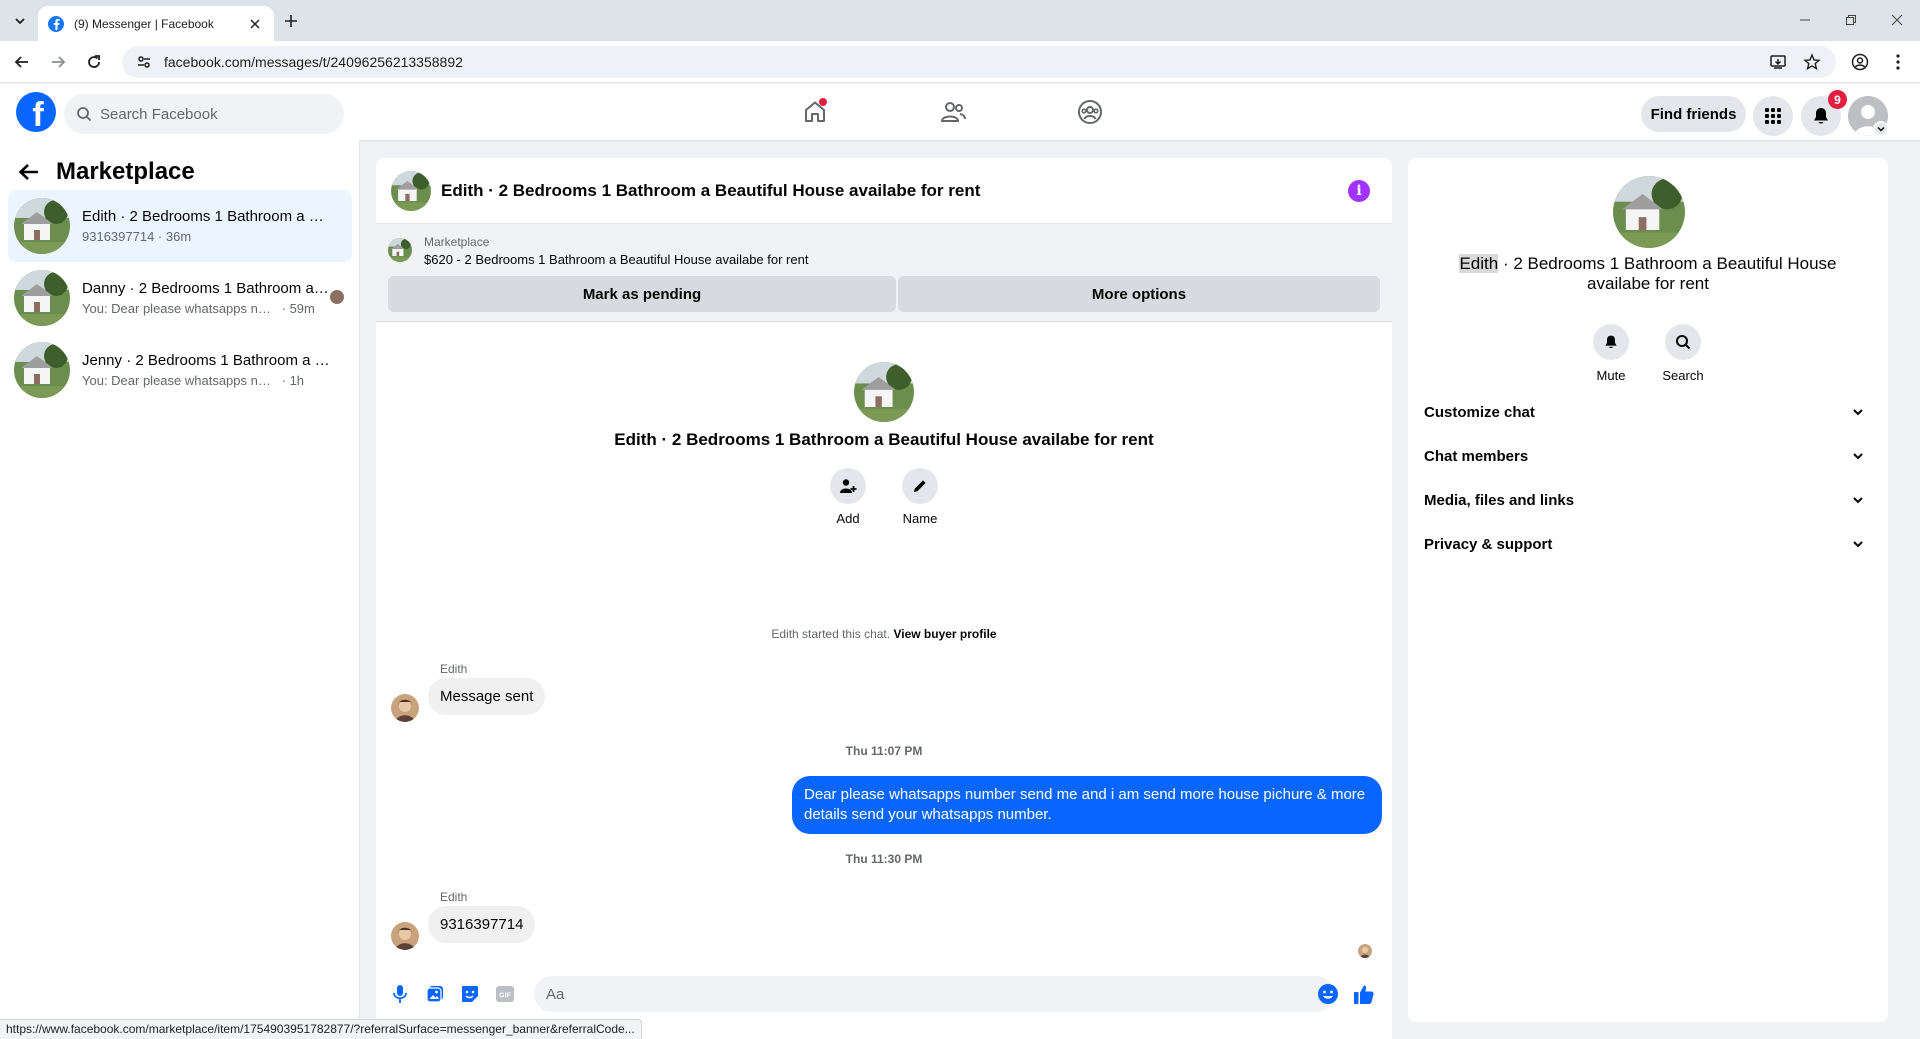  Describe the element at coordinates (1693, 114) in the screenshot. I see `find-friends-button: Find friends` at that location.